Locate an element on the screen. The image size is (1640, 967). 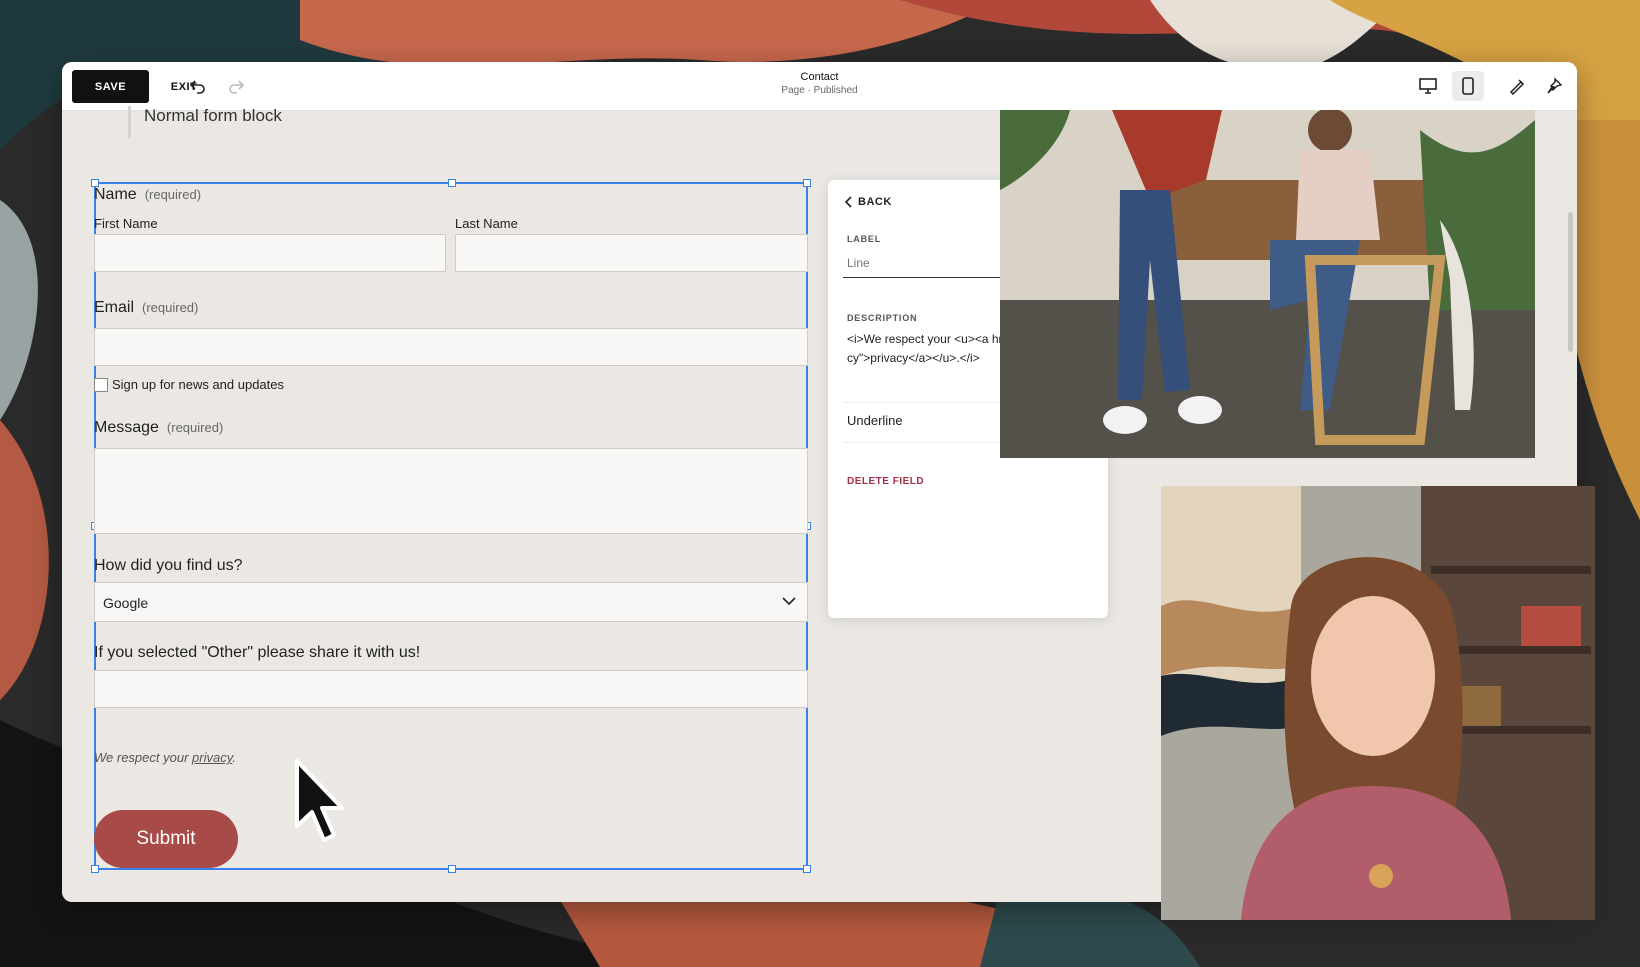
style-icon is located at coordinates (1517, 86).